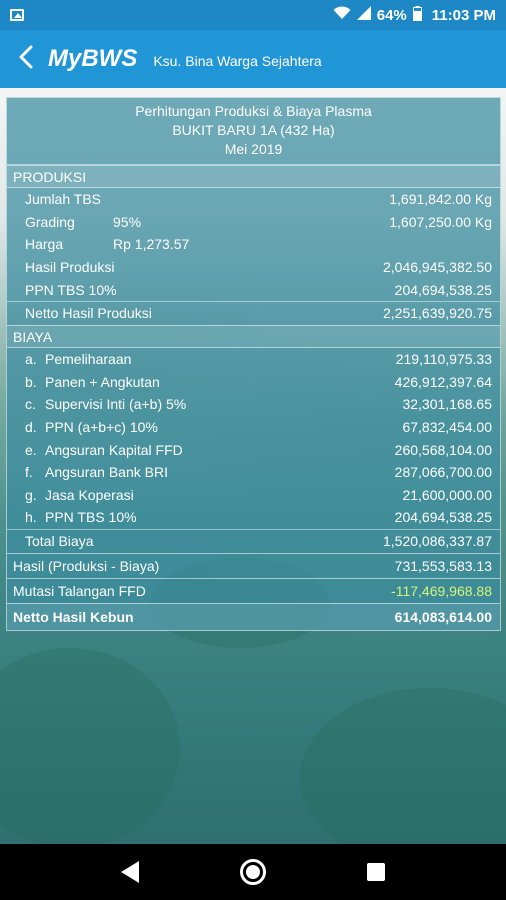 Image resolution: width=506 pixels, height=900 pixels. Describe the element at coordinates (258, 199) in the screenshot. I see `row-jumlah-tbs: Jumlah TBS 1,691,842.00 Kg` at that location.